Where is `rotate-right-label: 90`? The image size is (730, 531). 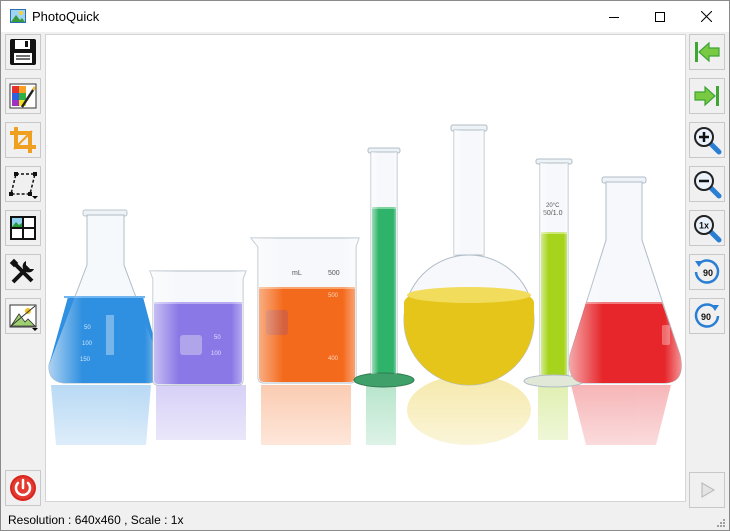
rotate-right-label: 90 is located at coordinates (706, 317).